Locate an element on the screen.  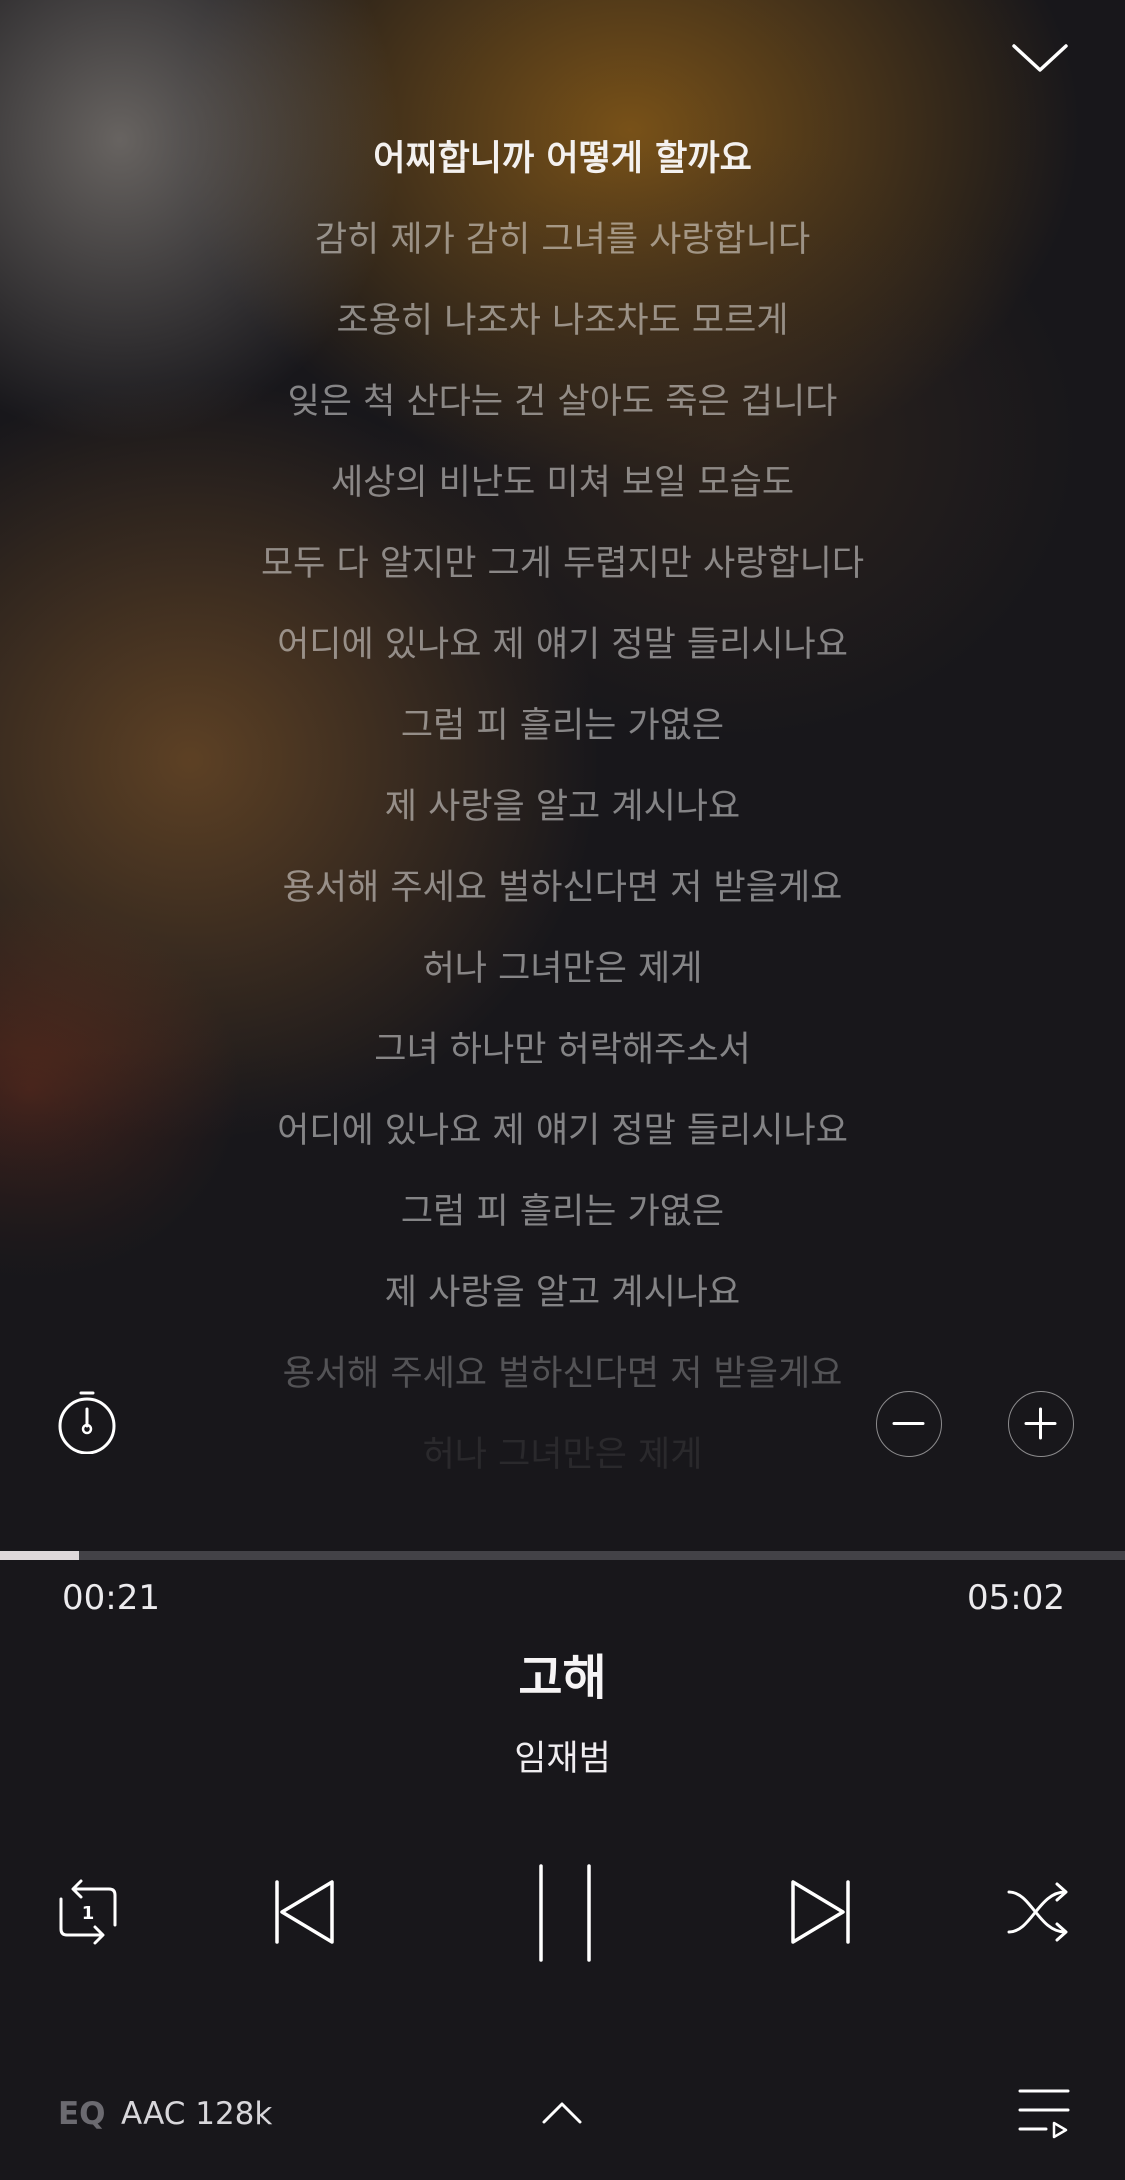
chevron-up-icon is located at coordinates (562, 2113).